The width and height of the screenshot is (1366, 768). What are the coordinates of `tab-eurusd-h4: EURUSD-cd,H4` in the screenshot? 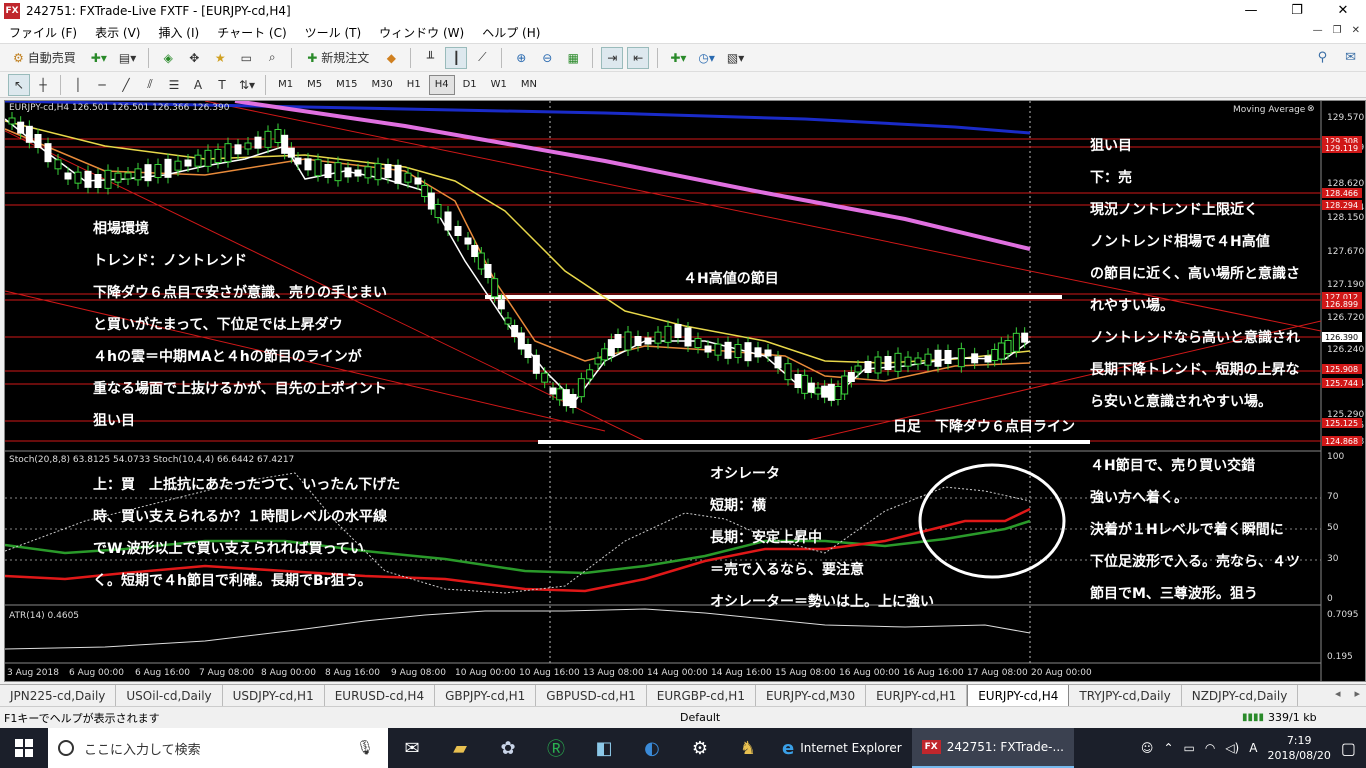 It's located at (380, 695).